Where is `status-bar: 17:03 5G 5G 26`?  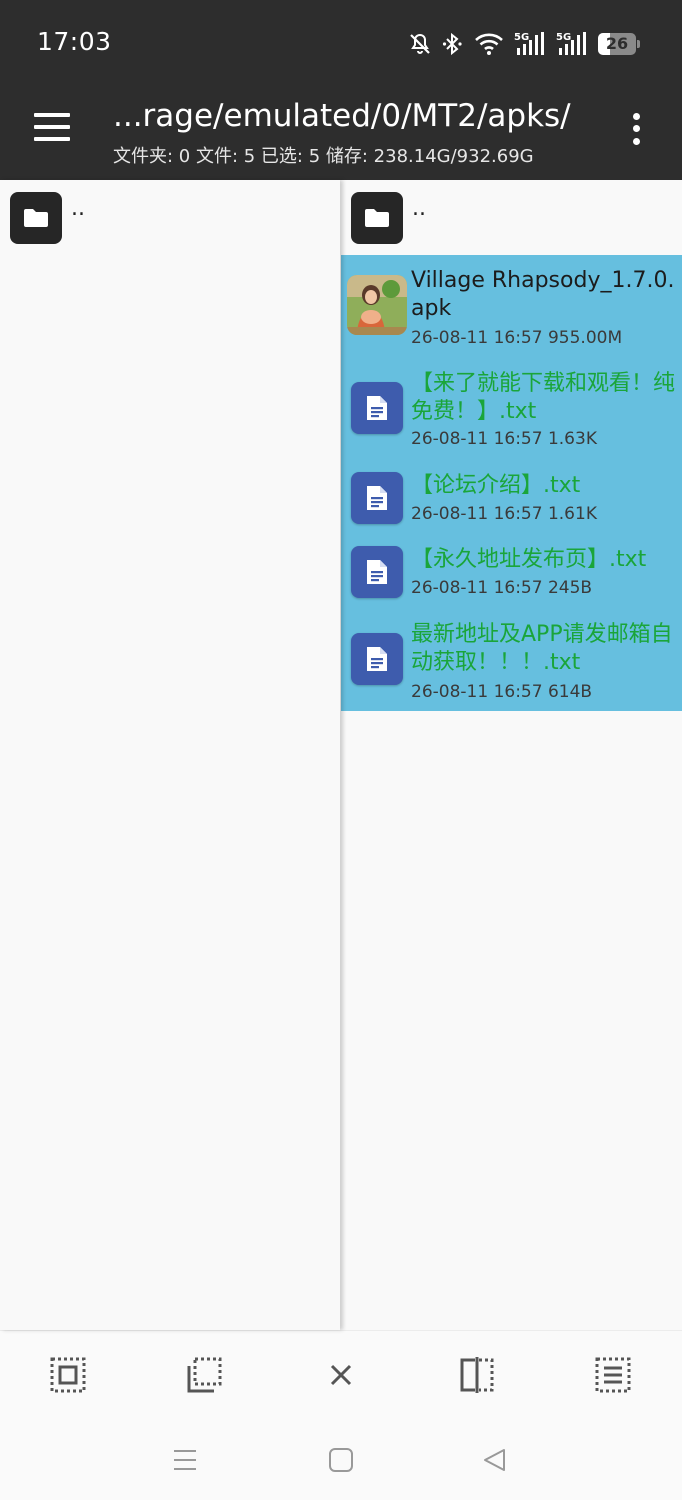
status-bar: 17:03 5G 5G 26 is located at coordinates (341, 44).